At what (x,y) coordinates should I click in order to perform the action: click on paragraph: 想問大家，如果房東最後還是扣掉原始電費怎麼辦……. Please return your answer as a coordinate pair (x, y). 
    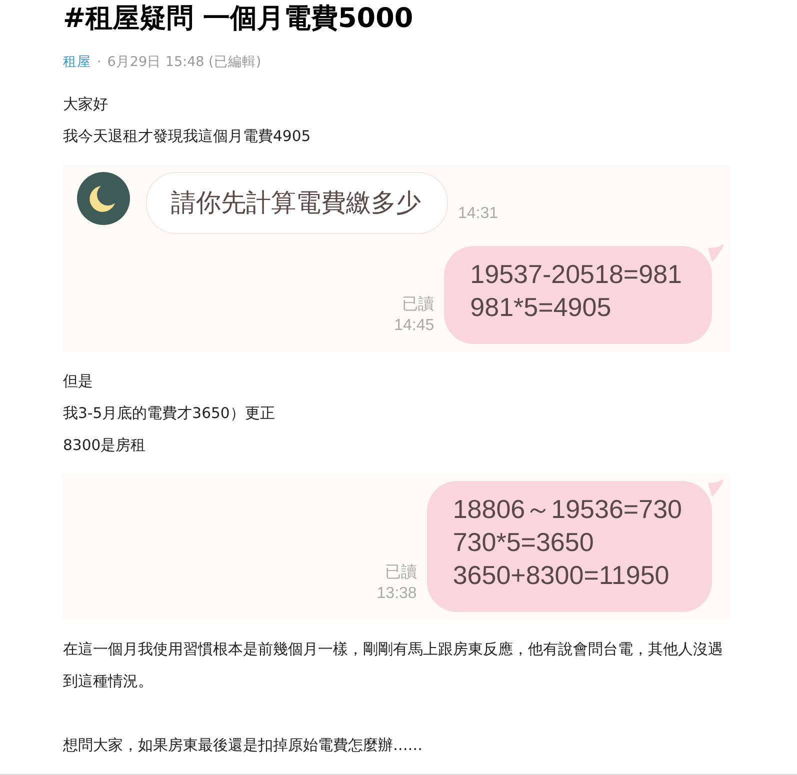
    Looking at the image, I should click on (243, 746).